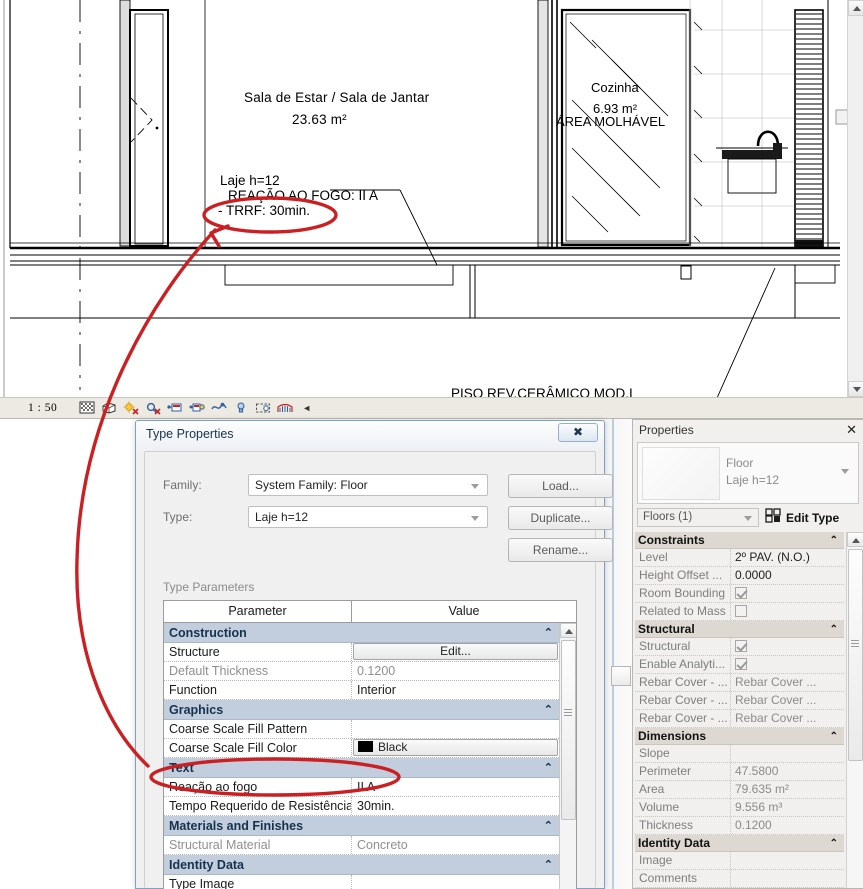 Image resolution: width=863 pixels, height=889 pixels. I want to click on column-header-value: Value, so click(464, 611).